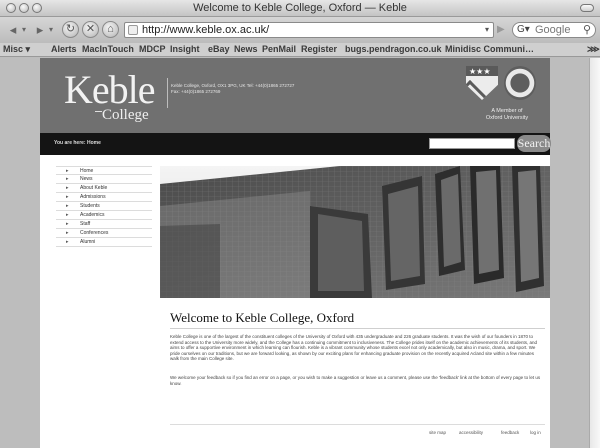 Image resolution: width=600 pixels, height=448 pixels. Describe the element at coordinates (279, 49) in the screenshot. I see `bookmark-penmail: PenMail` at that location.